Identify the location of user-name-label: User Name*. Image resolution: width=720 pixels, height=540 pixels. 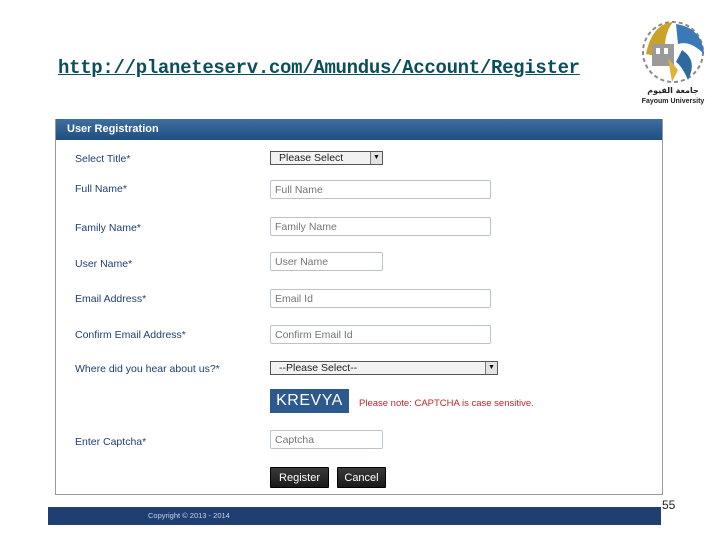
(104, 264).